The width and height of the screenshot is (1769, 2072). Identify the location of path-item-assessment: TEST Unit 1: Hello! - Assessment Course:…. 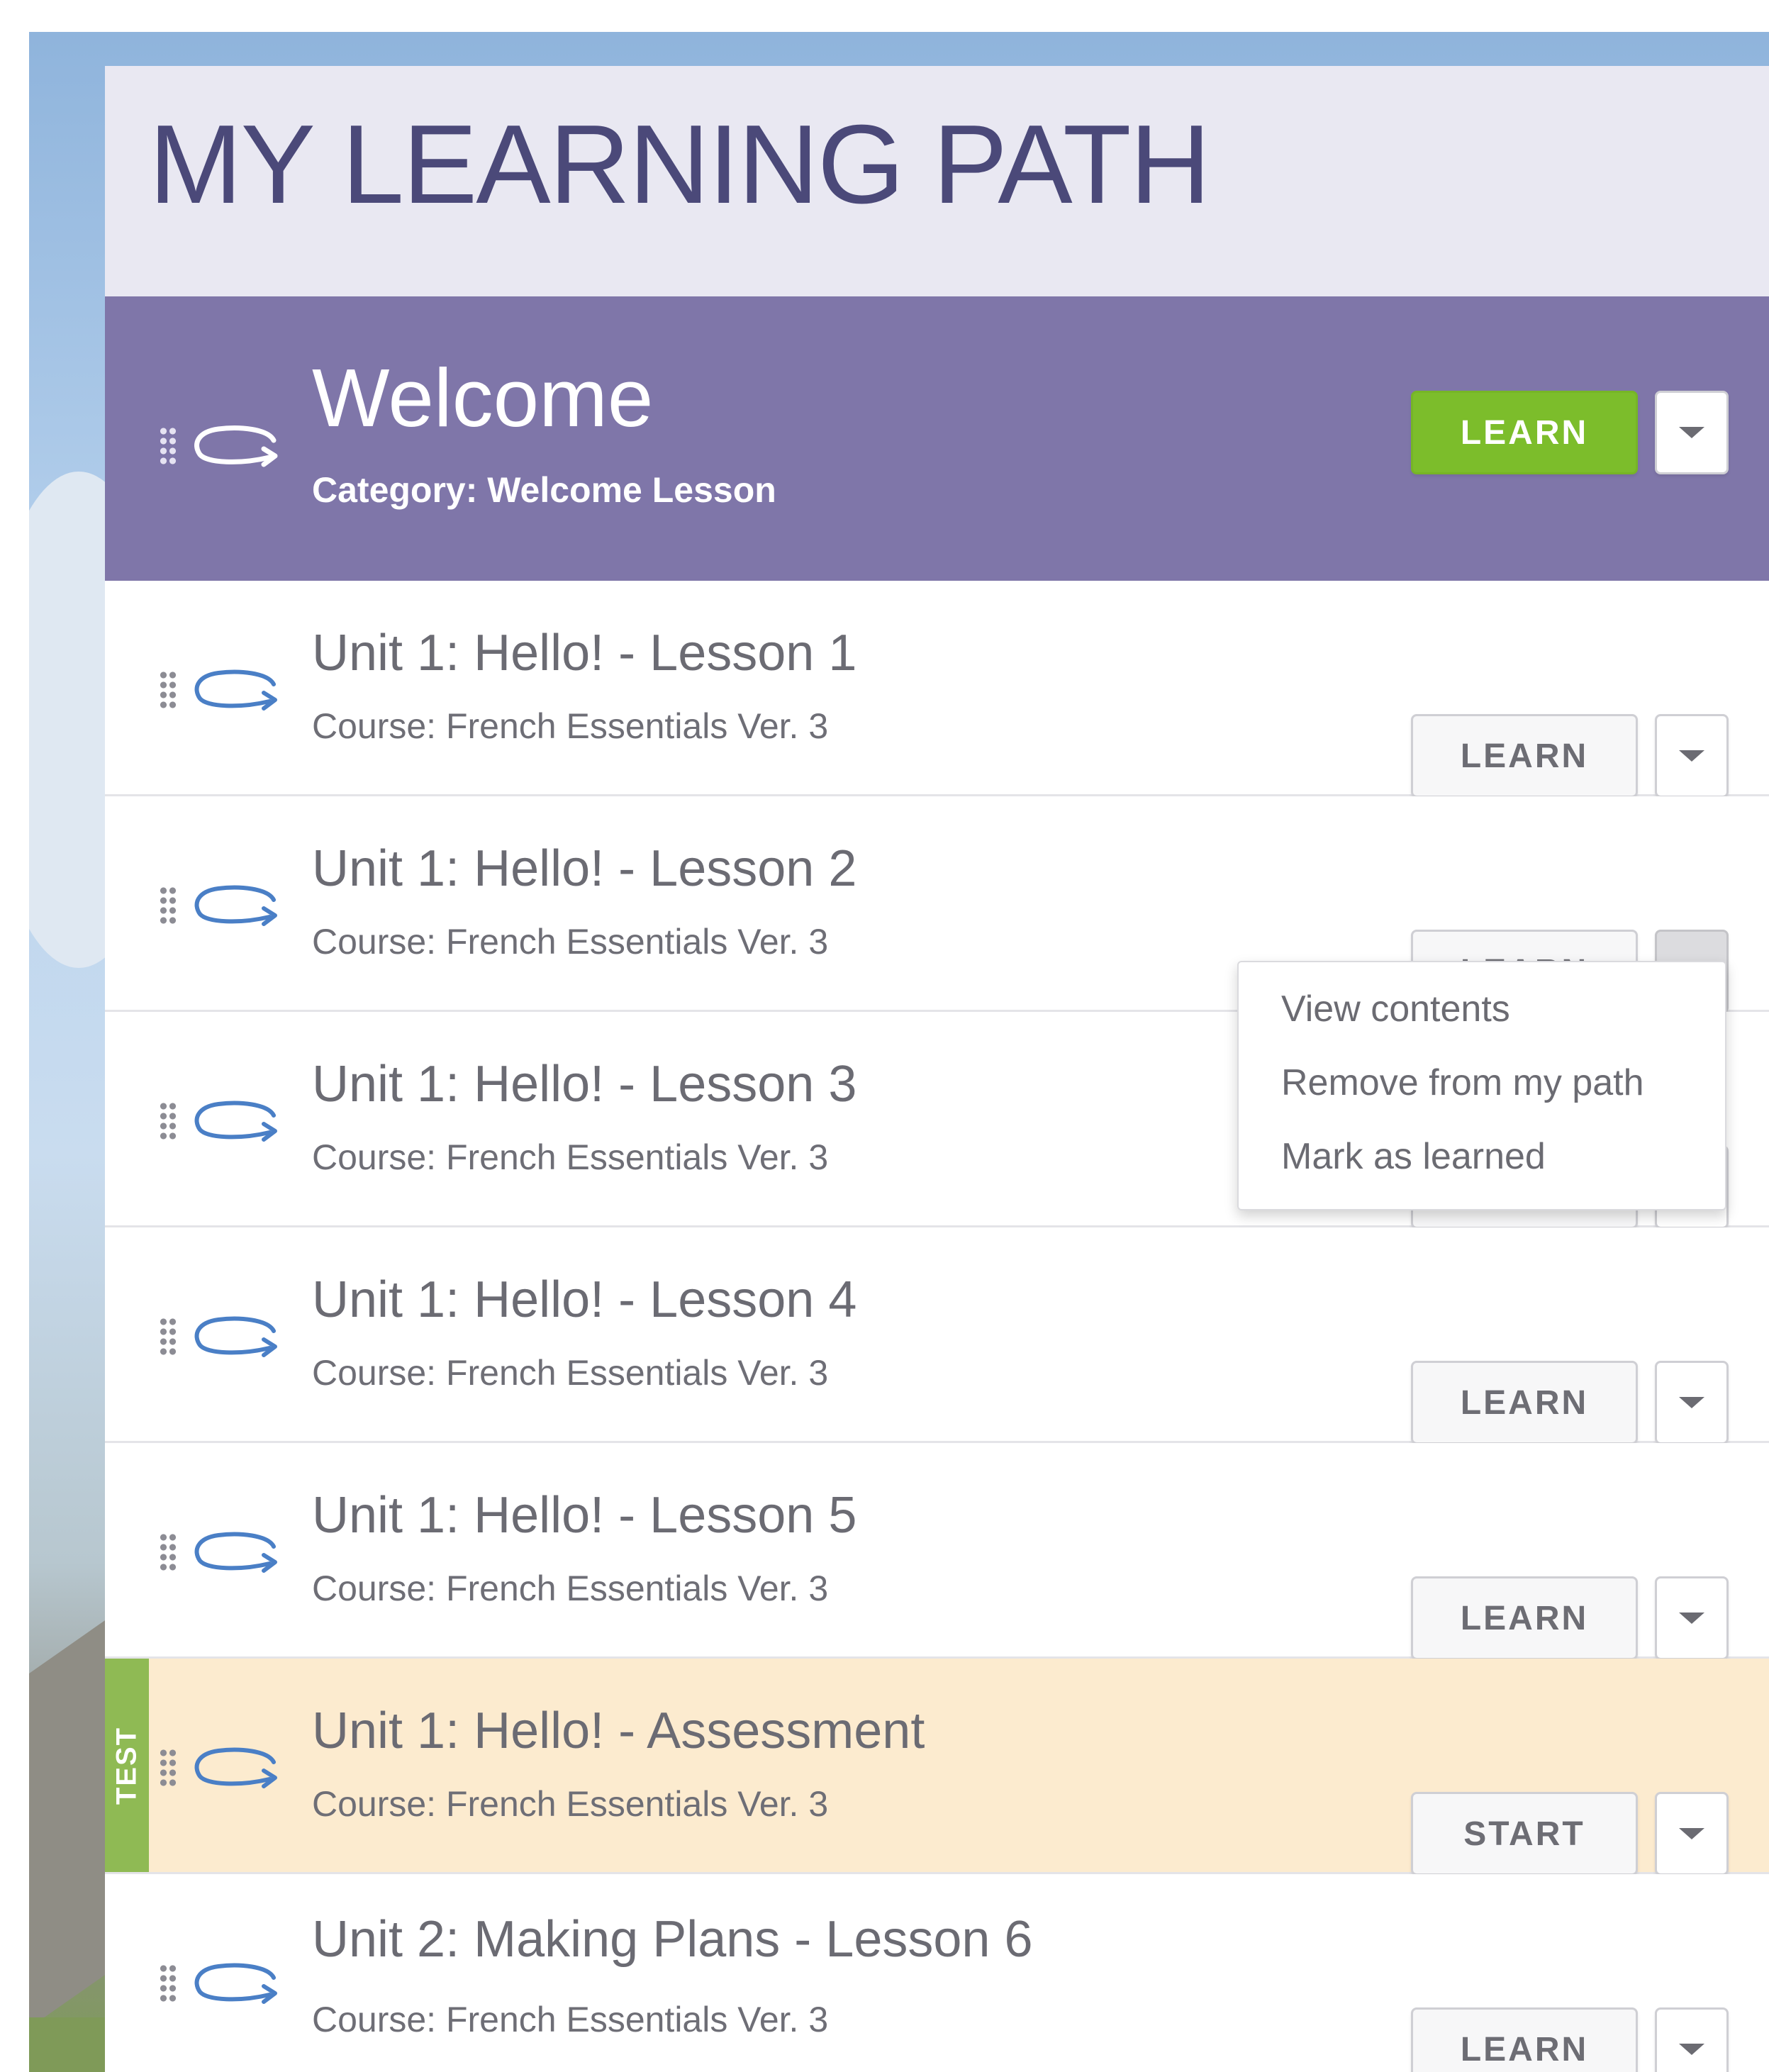
(937, 1767).